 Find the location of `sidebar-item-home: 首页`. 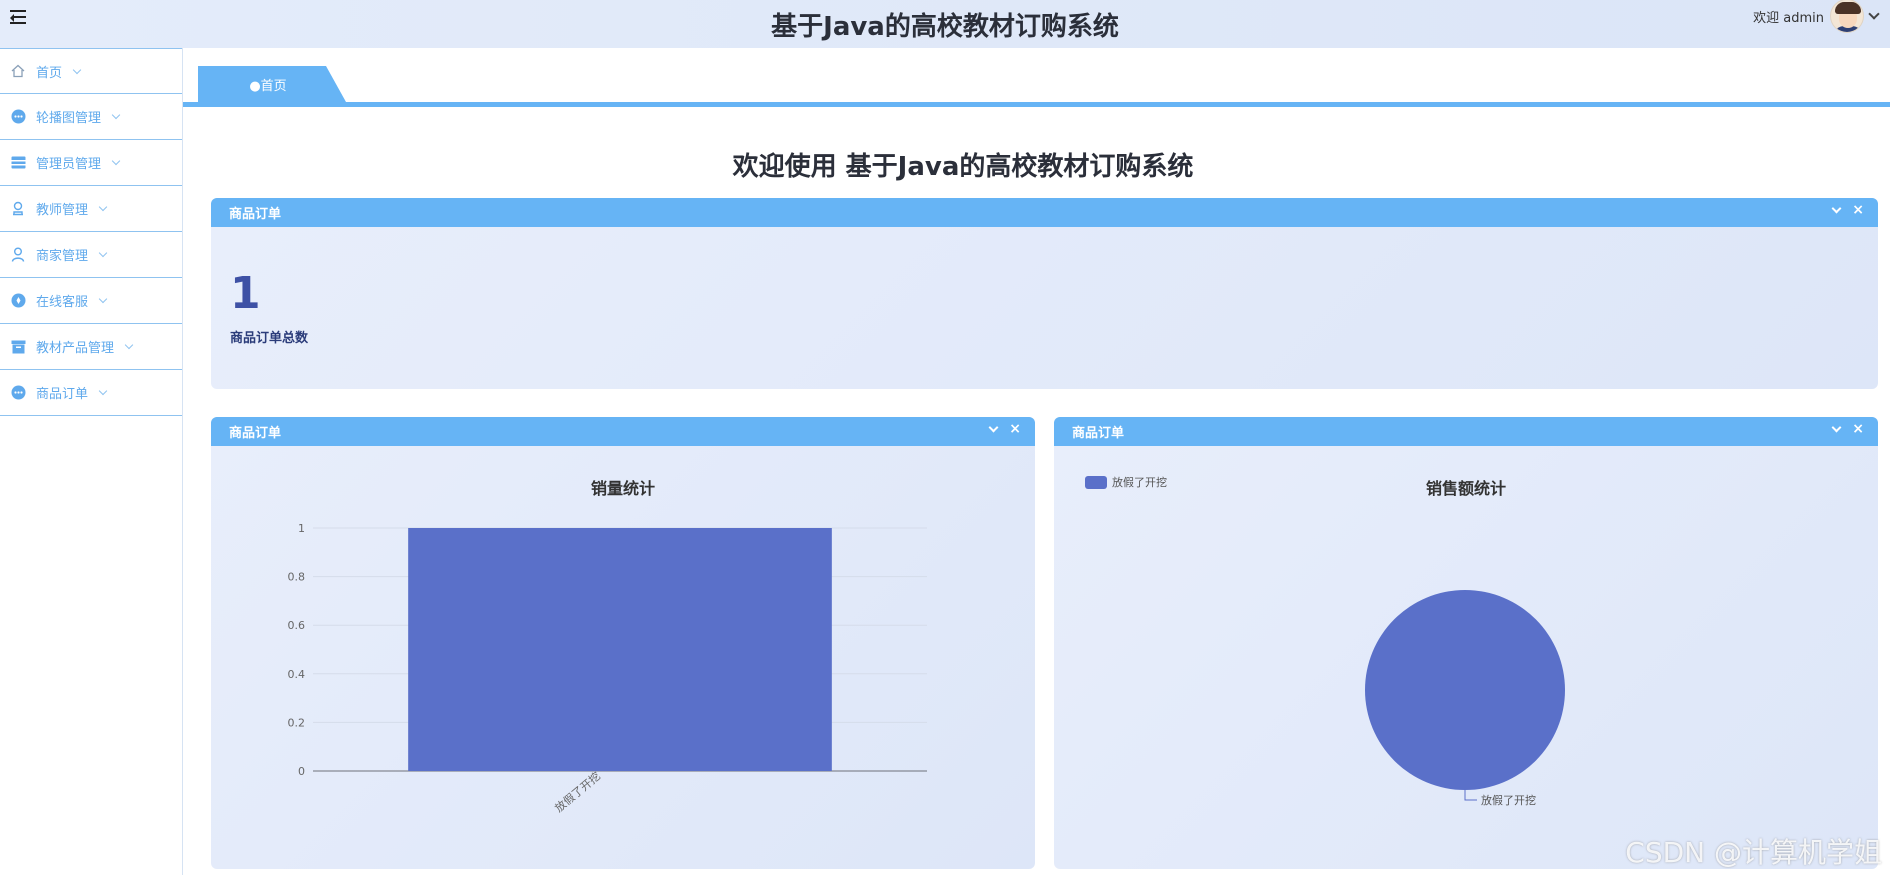

sidebar-item-home: 首页 is located at coordinates (91, 71).